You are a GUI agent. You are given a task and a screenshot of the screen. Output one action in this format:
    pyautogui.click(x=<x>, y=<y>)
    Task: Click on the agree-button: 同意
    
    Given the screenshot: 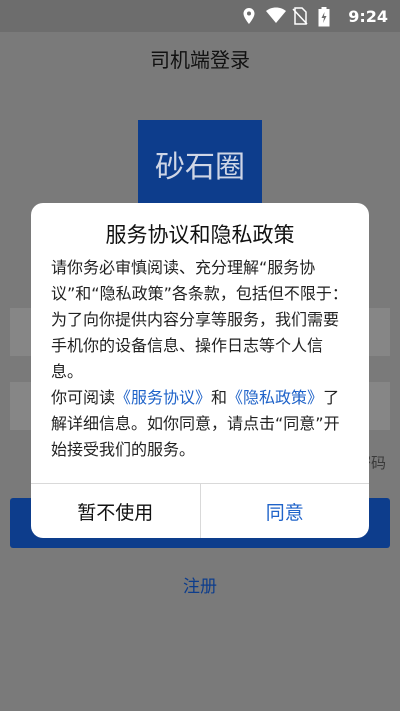 What is the action you would take?
    pyautogui.click(x=285, y=511)
    